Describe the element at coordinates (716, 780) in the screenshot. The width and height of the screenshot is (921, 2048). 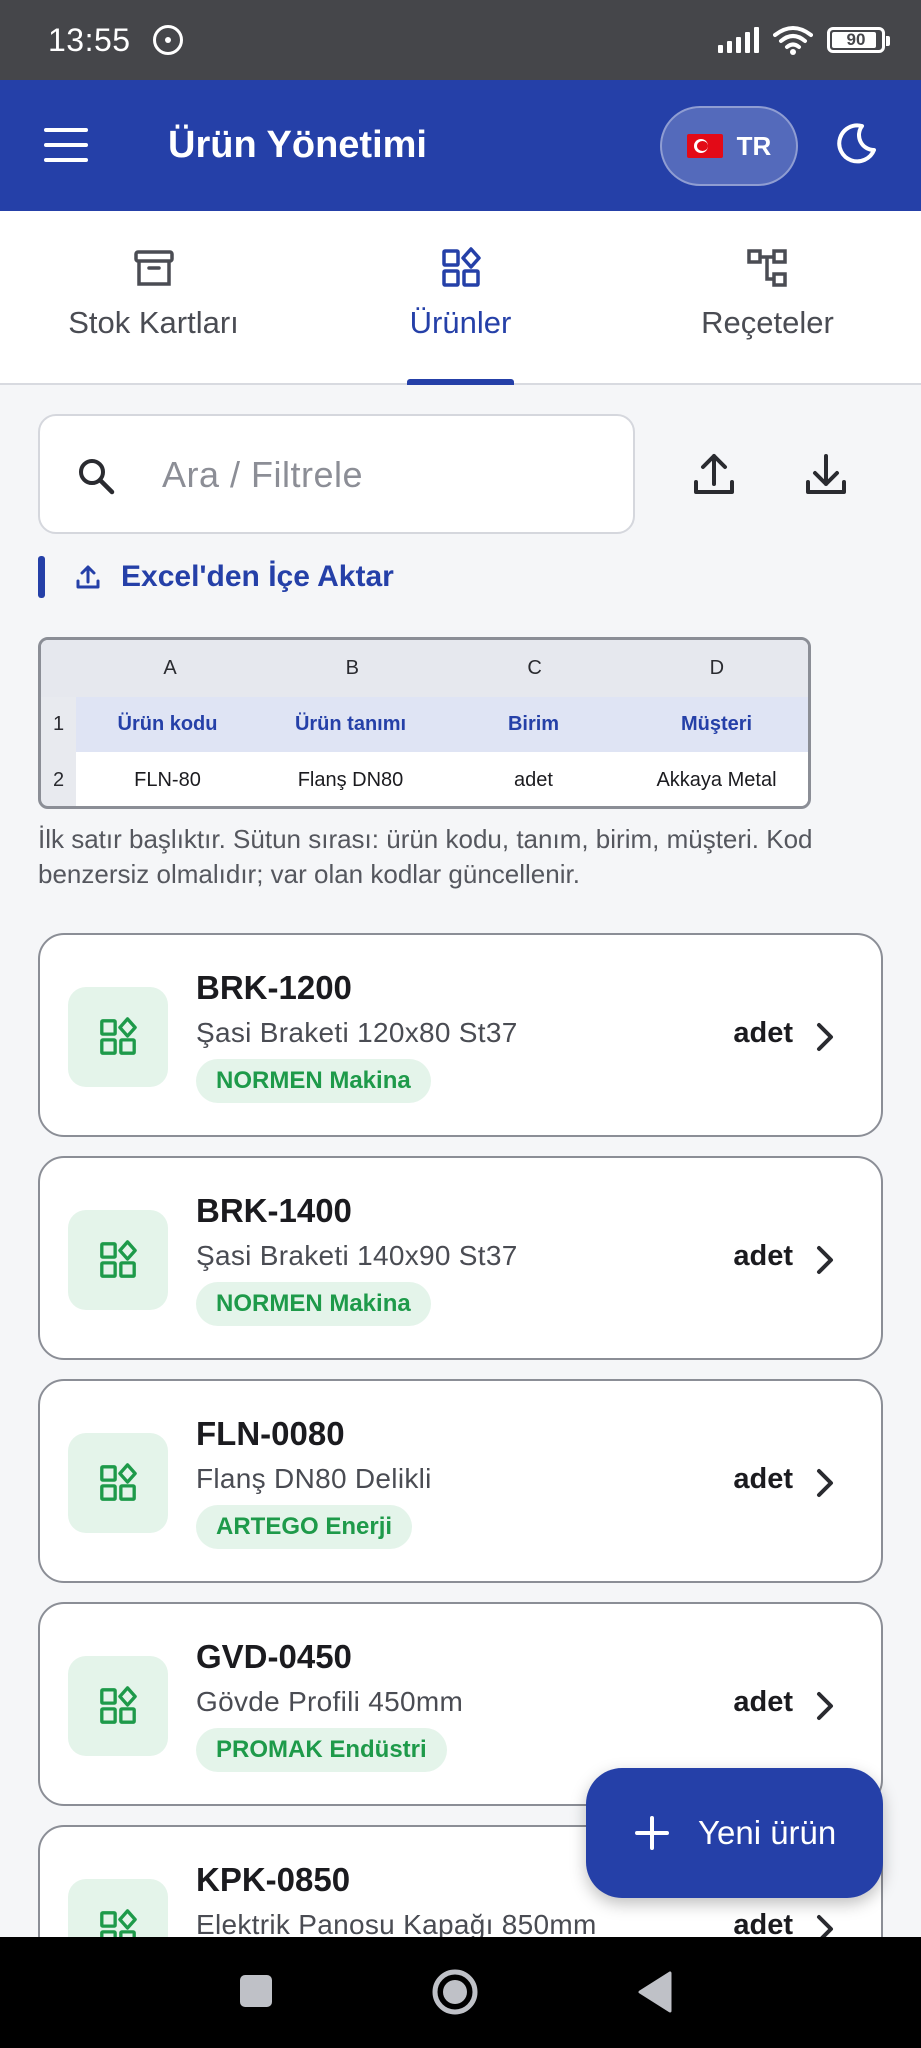
I see `table-cell: Akkaya Metal` at that location.